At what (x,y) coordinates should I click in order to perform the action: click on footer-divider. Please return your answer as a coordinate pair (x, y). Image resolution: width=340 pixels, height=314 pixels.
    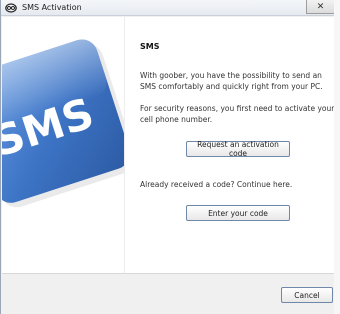
    Looking at the image, I should click on (168, 273).